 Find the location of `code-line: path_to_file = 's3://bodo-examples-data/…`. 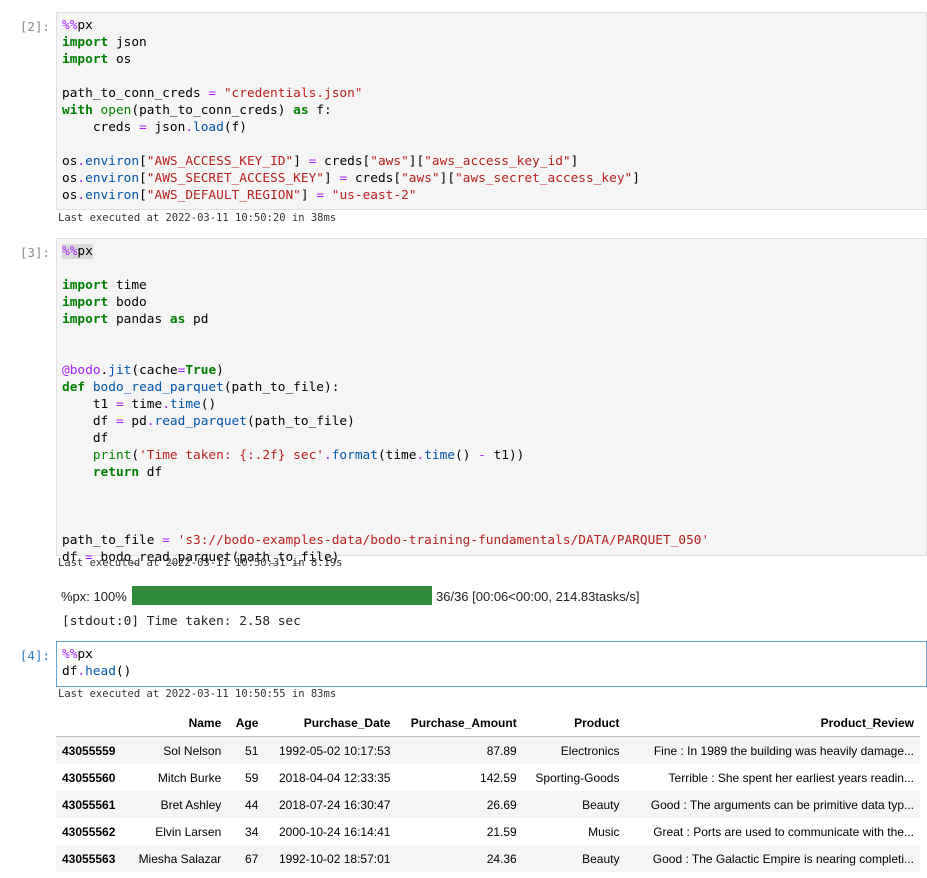

code-line: path_to_file = 's3://bodo-examples-data/… is located at coordinates (385, 540).